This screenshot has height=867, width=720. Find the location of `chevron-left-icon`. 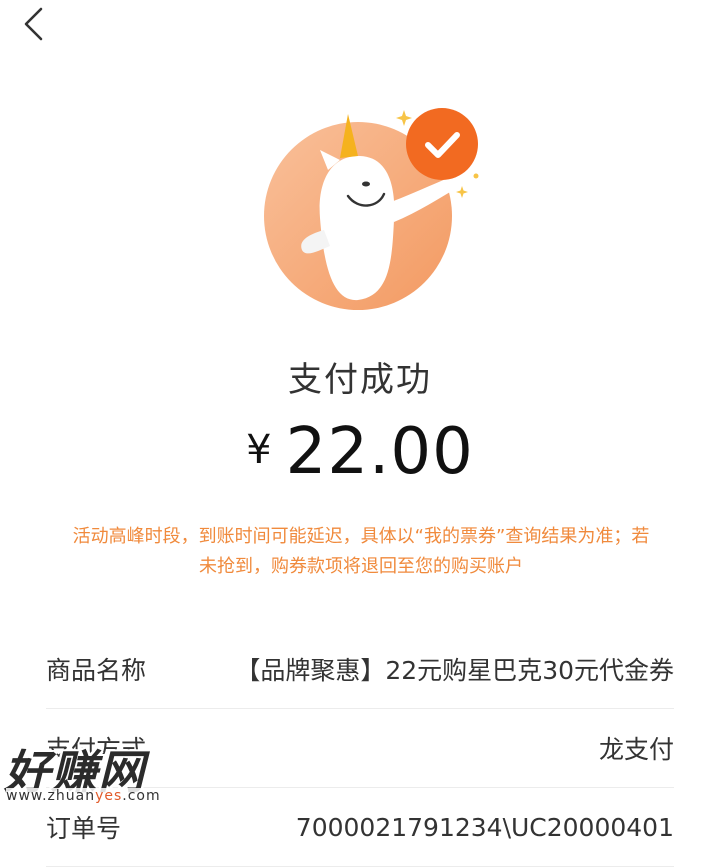

chevron-left-icon is located at coordinates (34, 26).